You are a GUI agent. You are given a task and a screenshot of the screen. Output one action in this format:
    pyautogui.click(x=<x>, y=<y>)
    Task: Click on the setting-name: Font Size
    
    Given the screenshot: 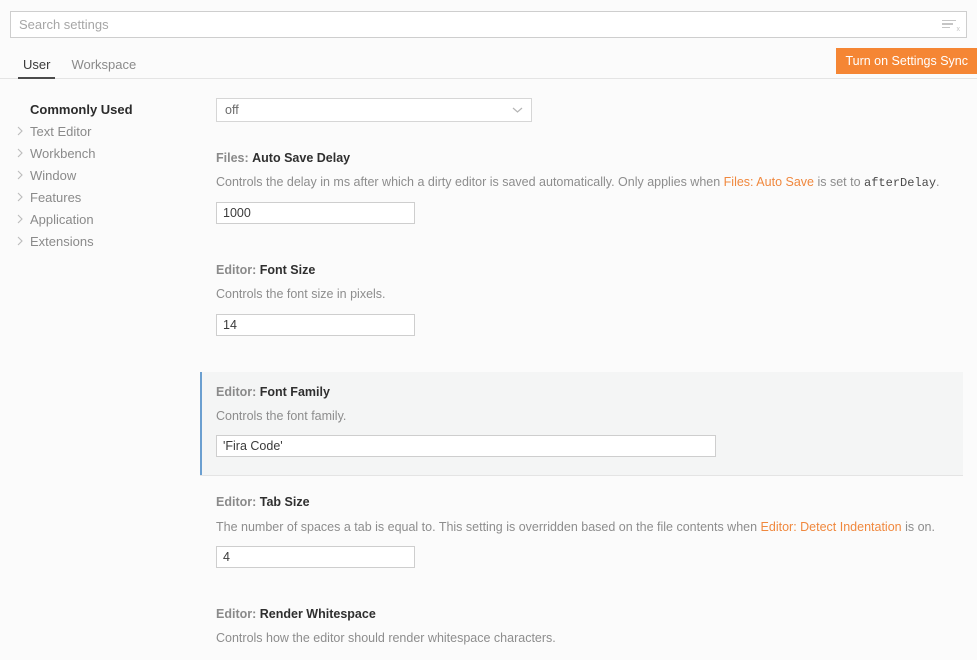 What is the action you would take?
    pyautogui.click(x=287, y=269)
    